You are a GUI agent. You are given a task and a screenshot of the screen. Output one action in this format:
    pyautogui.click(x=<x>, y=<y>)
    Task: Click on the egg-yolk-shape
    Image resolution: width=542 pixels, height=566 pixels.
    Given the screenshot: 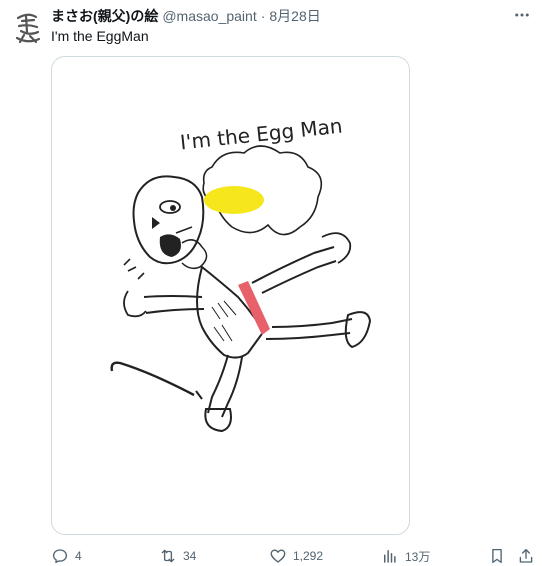 What is the action you would take?
    pyautogui.click(x=234, y=200)
    